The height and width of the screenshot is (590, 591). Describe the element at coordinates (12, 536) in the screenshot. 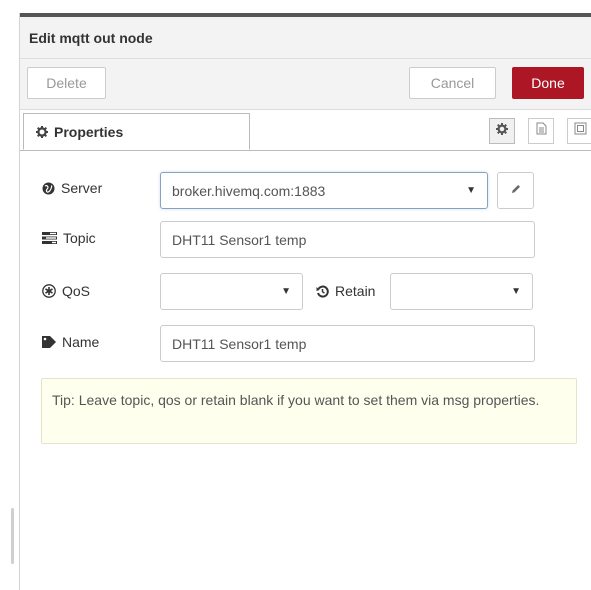

I see `resize-handle` at that location.